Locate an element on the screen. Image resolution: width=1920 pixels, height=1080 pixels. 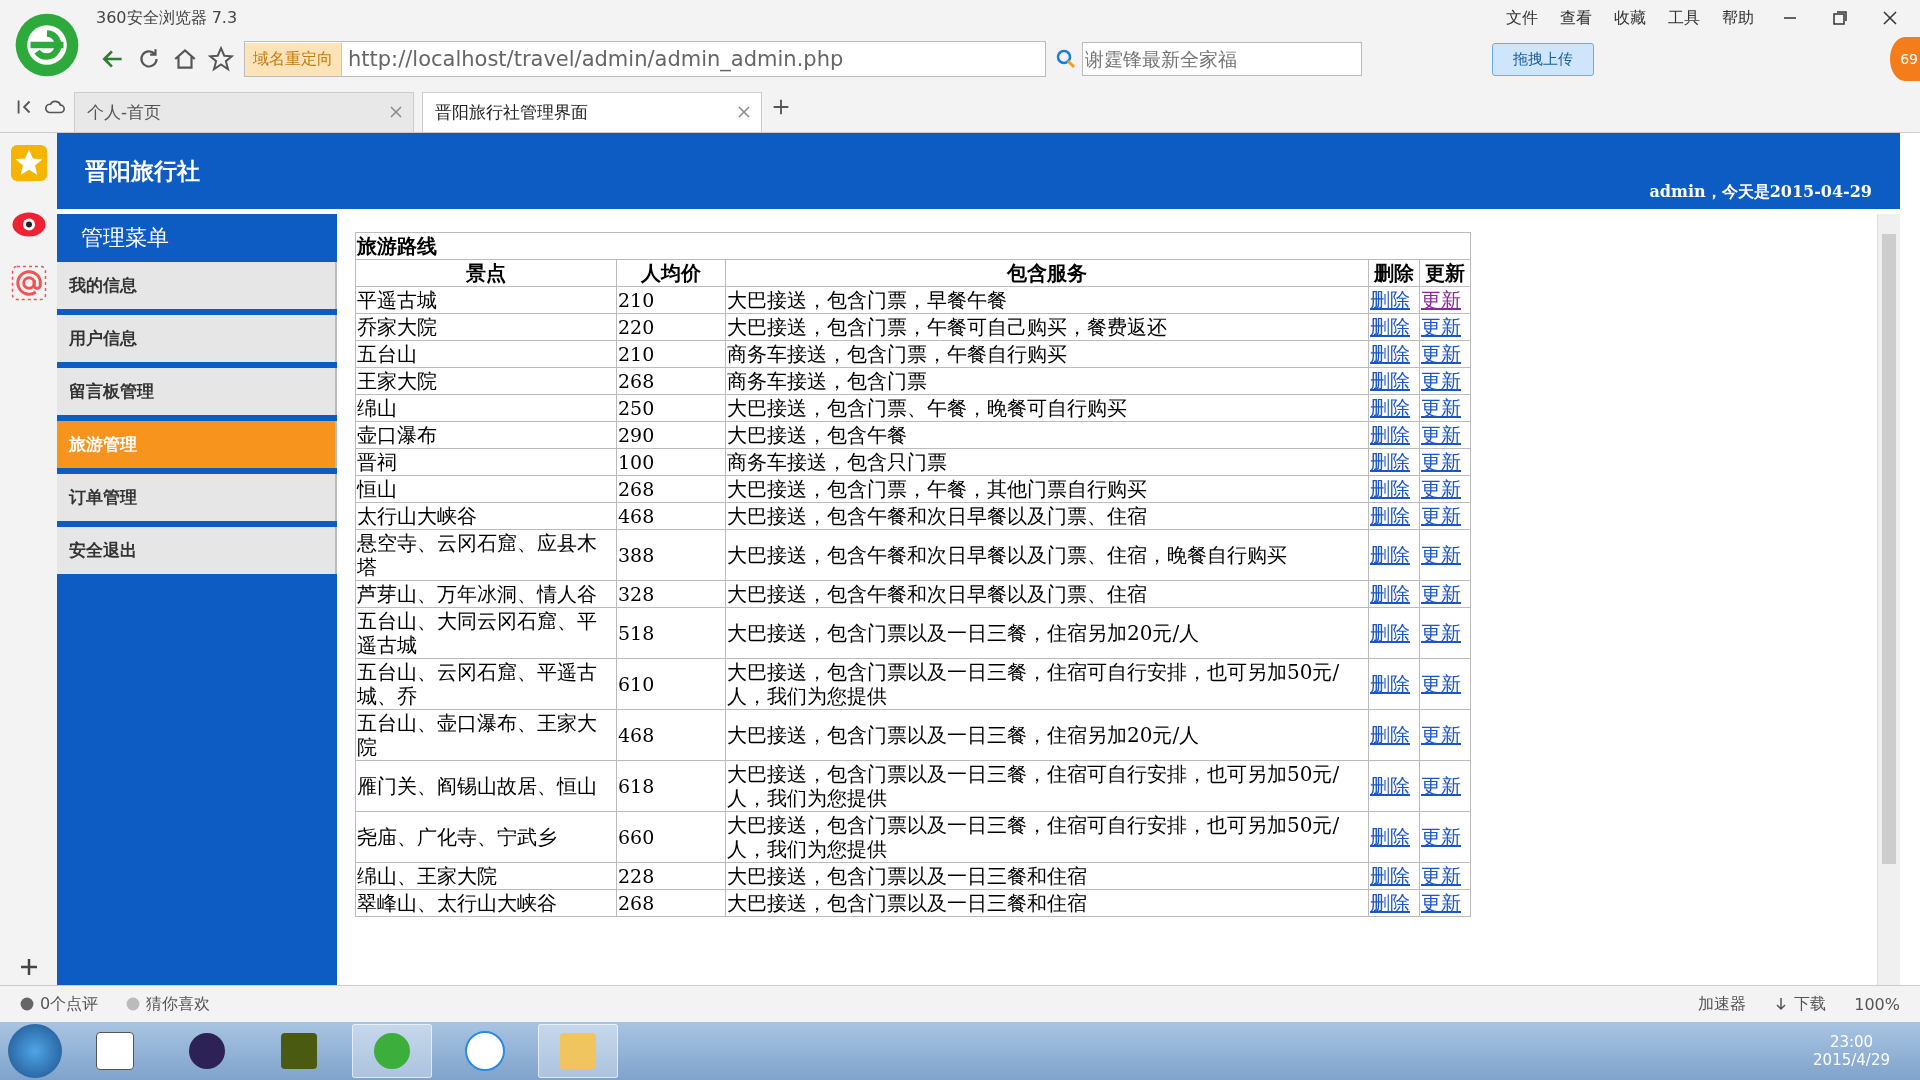
home-icon is located at coordinates (185, 59).